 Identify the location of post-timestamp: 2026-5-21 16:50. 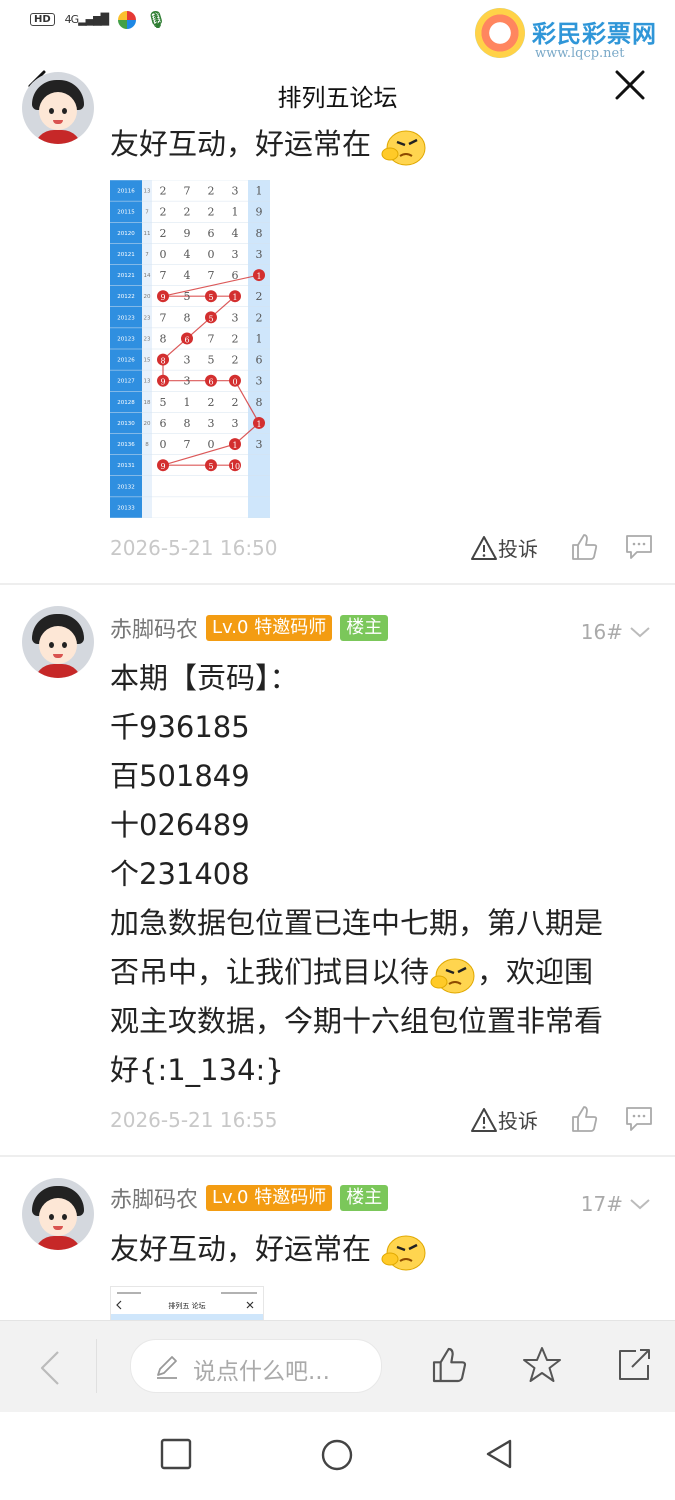
(194, 548).